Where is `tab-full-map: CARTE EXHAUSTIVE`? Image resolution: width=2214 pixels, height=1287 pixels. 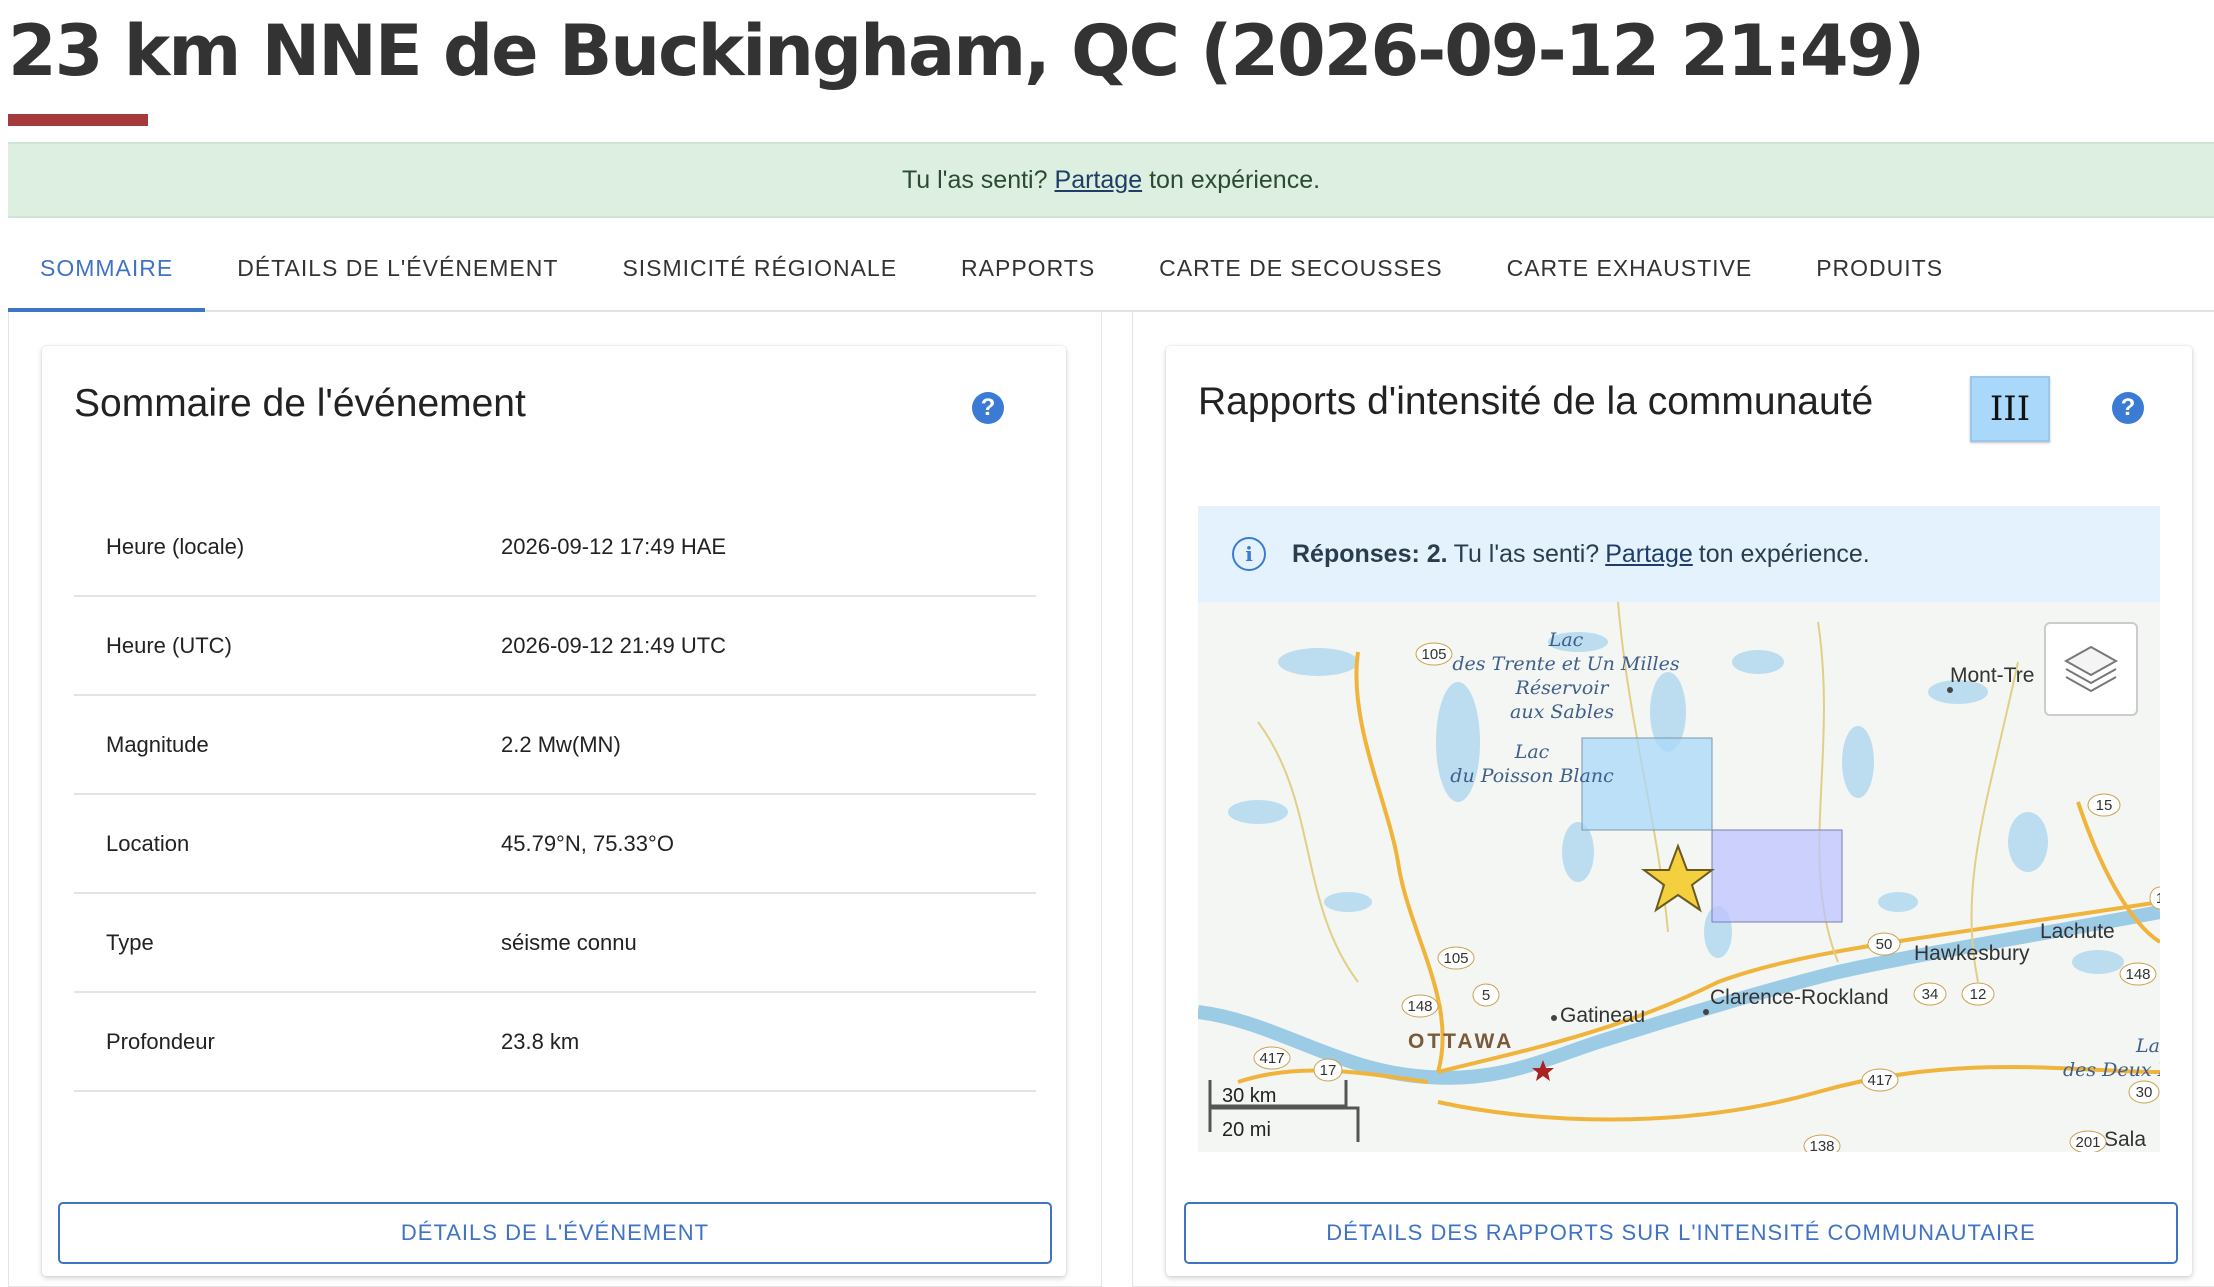
tab-full-map: CARTE EXHAUSTIVE is located at coordinates (1630, 268).